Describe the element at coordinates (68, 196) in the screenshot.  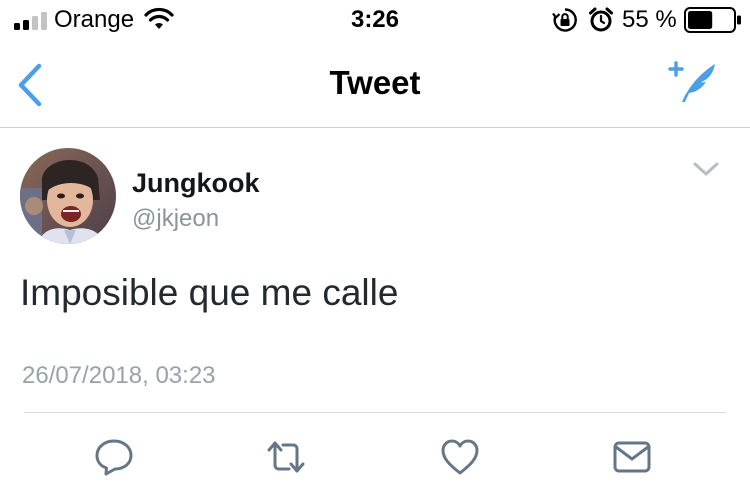
I see `avatar` at that location.